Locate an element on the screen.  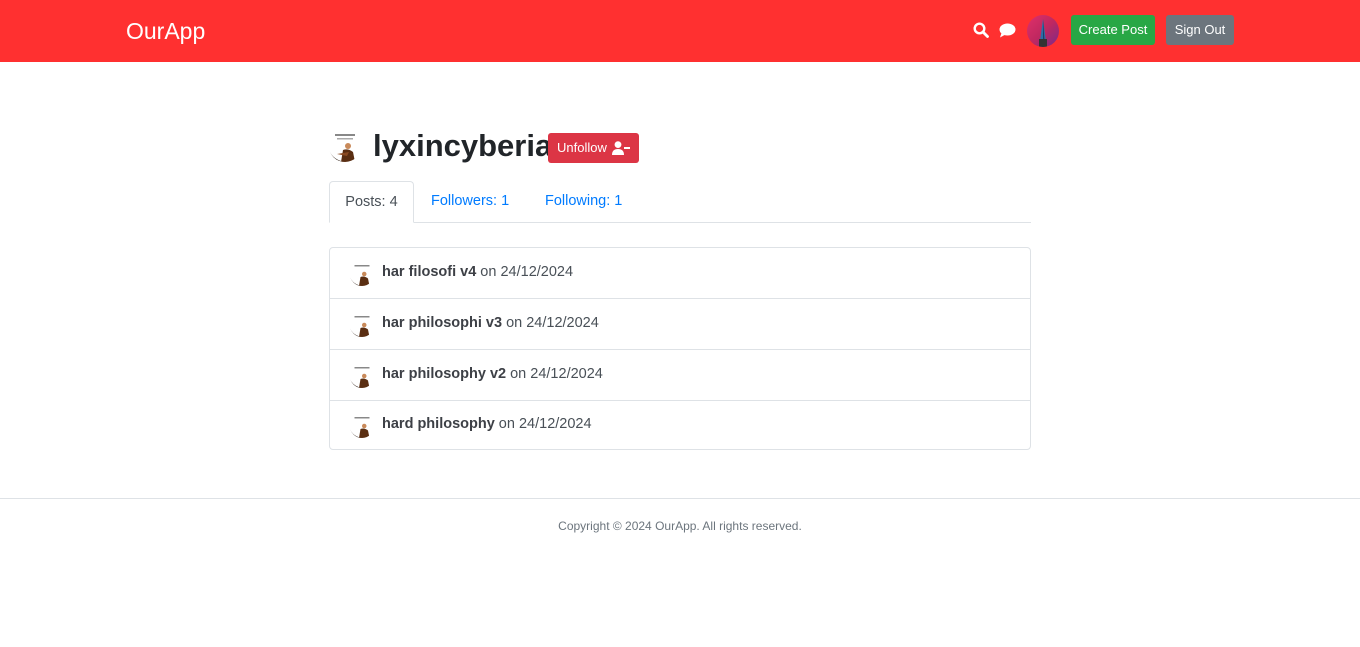
footer-divider is located at coordinates (680, 498).